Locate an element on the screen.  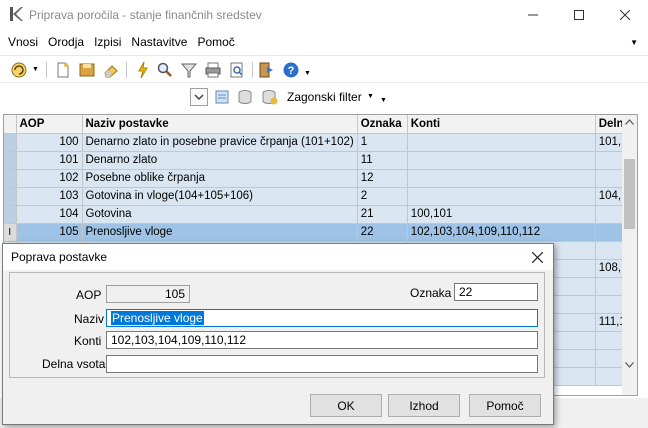
label-delna-vsota: Delna vsota is located at coordinates (74, 364).